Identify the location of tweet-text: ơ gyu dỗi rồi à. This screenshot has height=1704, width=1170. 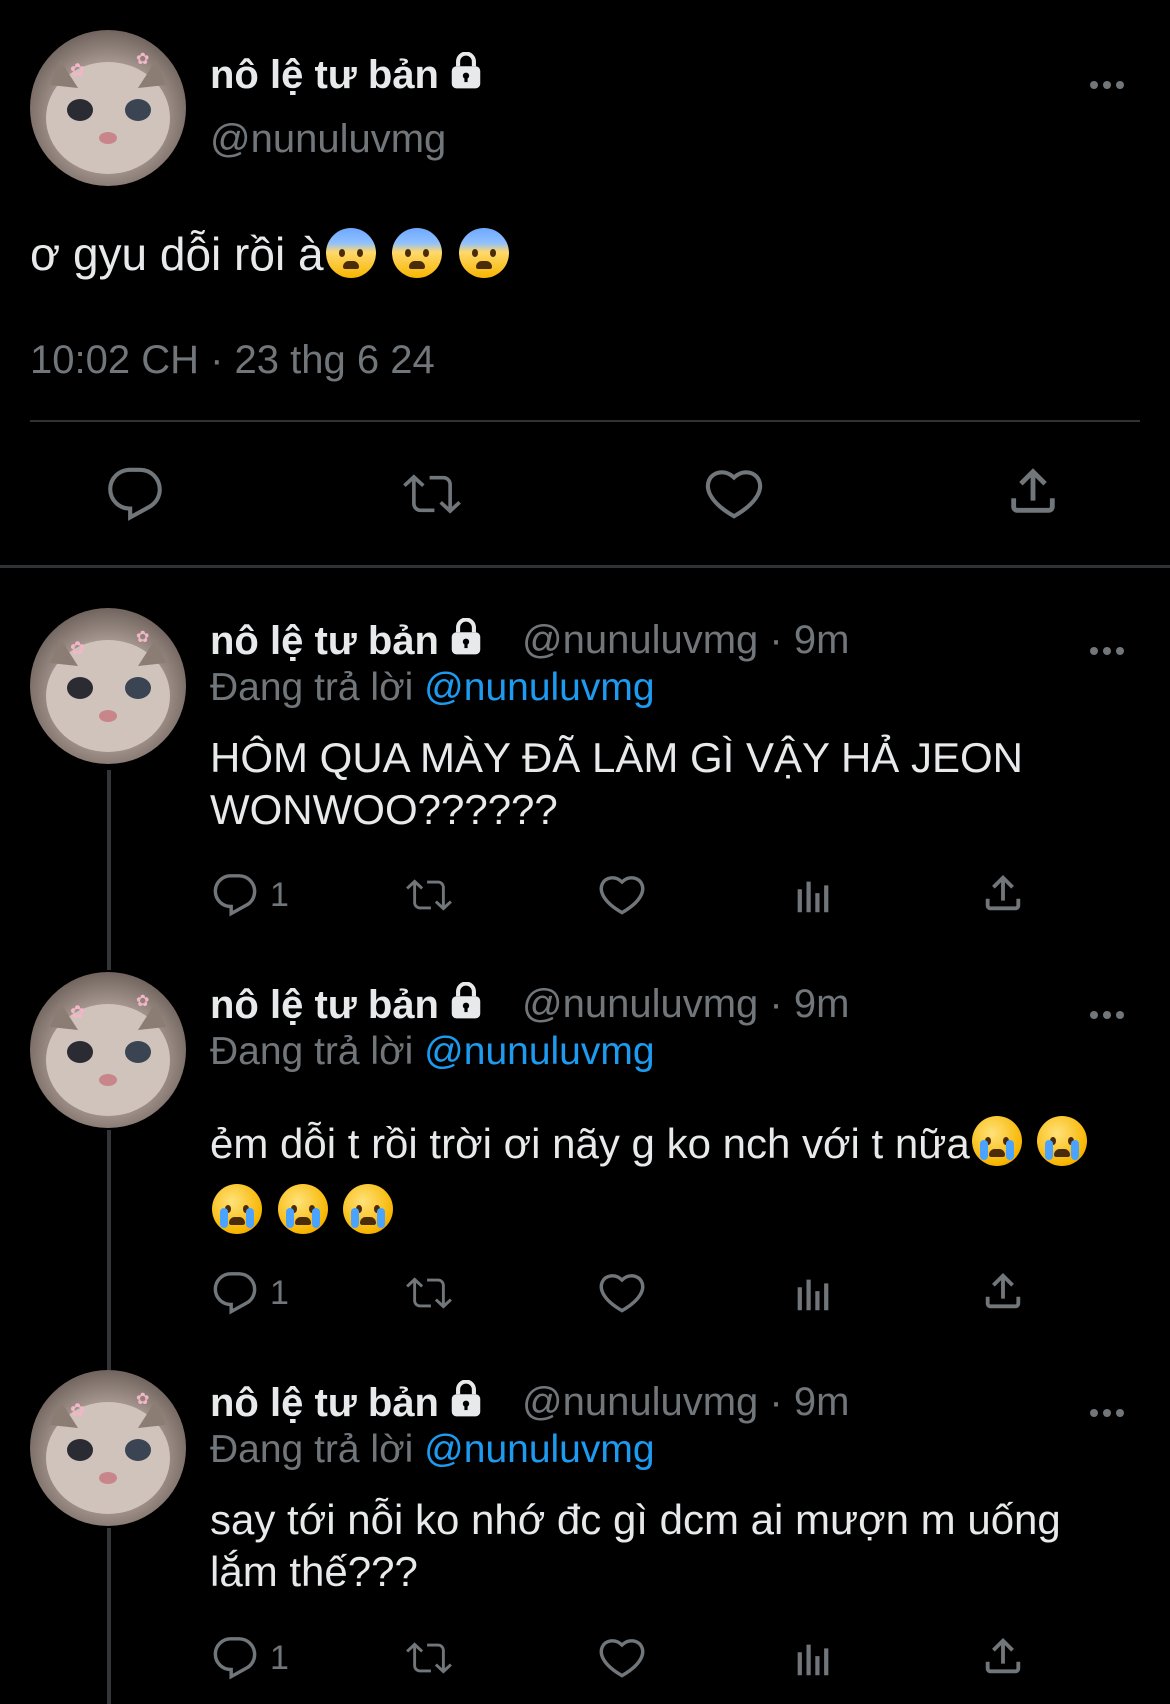
(270, 254).